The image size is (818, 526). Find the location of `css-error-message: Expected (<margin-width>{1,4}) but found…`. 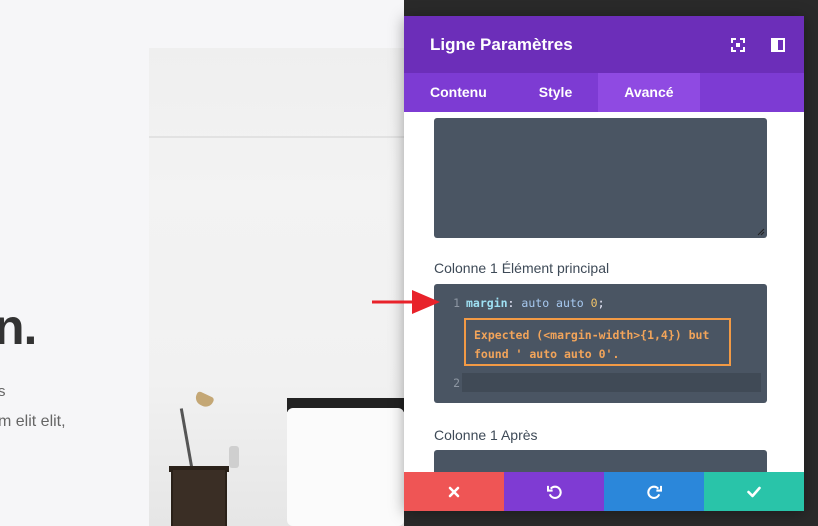

css-error-message: Expected (<margin-width>{1,4}) but found… is located at coordinates (597, 342).